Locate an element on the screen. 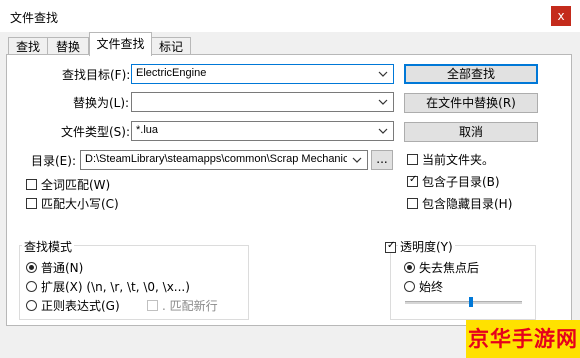 This screenshot has height=358, width=580. normal-radio is located at coordinates (31, 267).